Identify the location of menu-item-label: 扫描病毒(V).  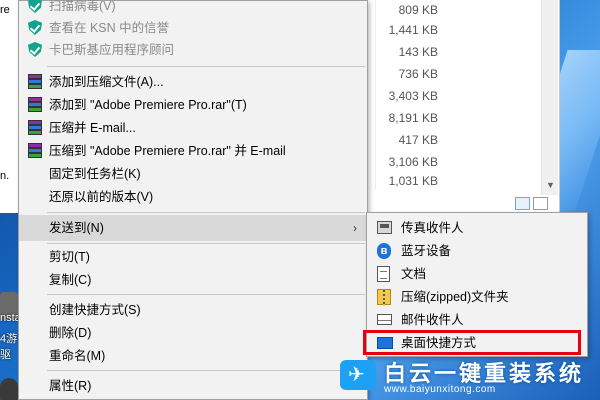
(82, 6).